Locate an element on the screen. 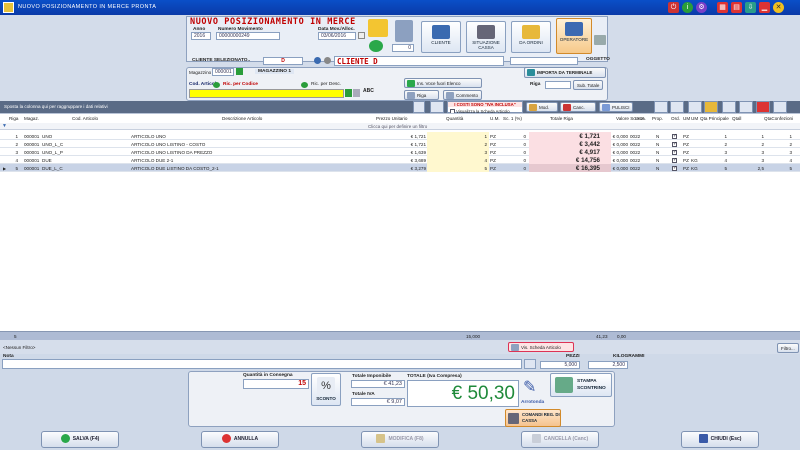 This screenshot has height=450, width=800. cliente-button: CLIENTE is located at coordinates (441, 37).